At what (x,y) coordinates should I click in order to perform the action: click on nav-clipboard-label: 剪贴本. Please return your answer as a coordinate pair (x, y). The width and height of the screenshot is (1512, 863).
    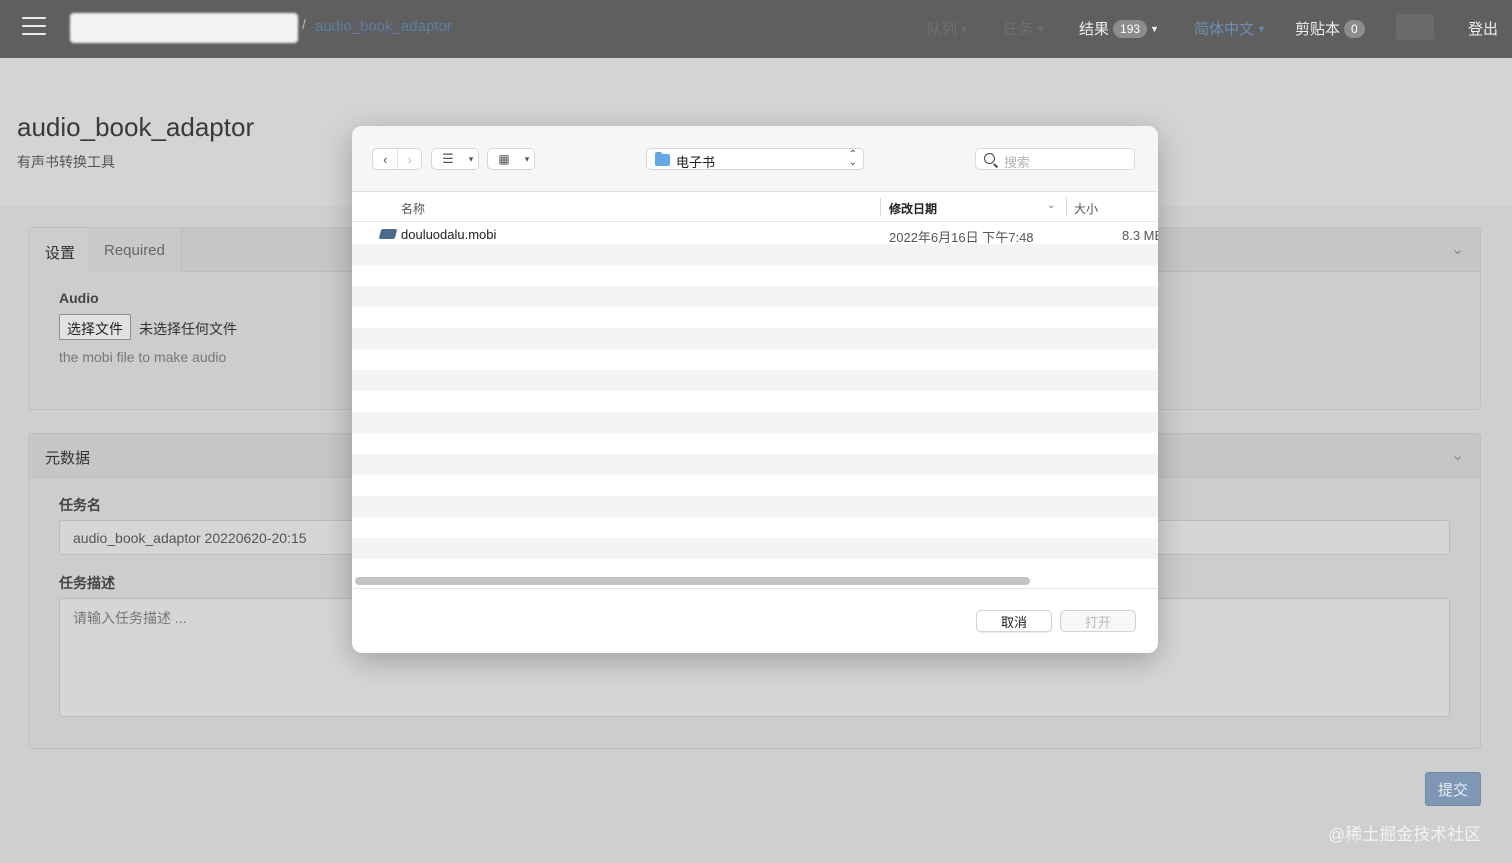
    Looking at the image, I should click on (1318, 29).